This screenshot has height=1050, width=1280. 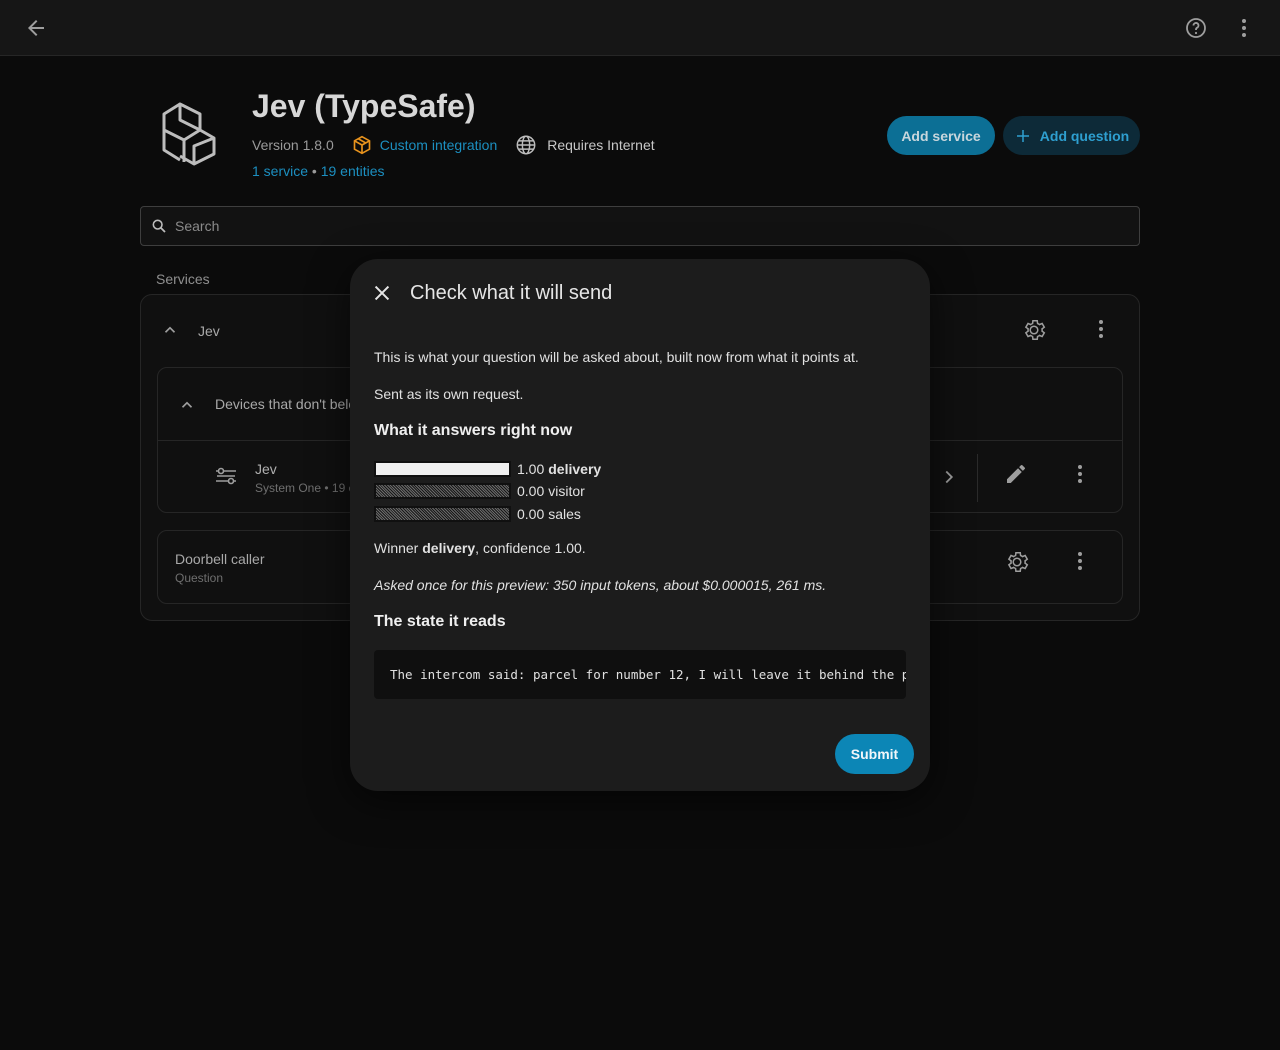 I want to click on answer-value: 1.00, so click(x=531, y=469).